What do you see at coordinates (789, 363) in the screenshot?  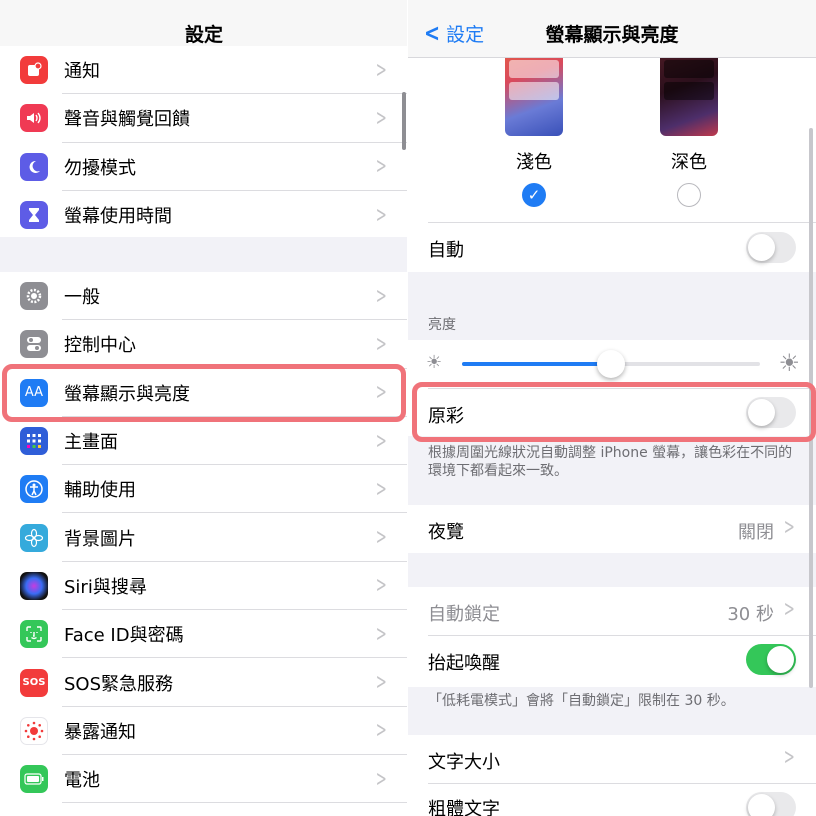 I see `sun-large-icon: ☀` at bounding box center [789, 363].